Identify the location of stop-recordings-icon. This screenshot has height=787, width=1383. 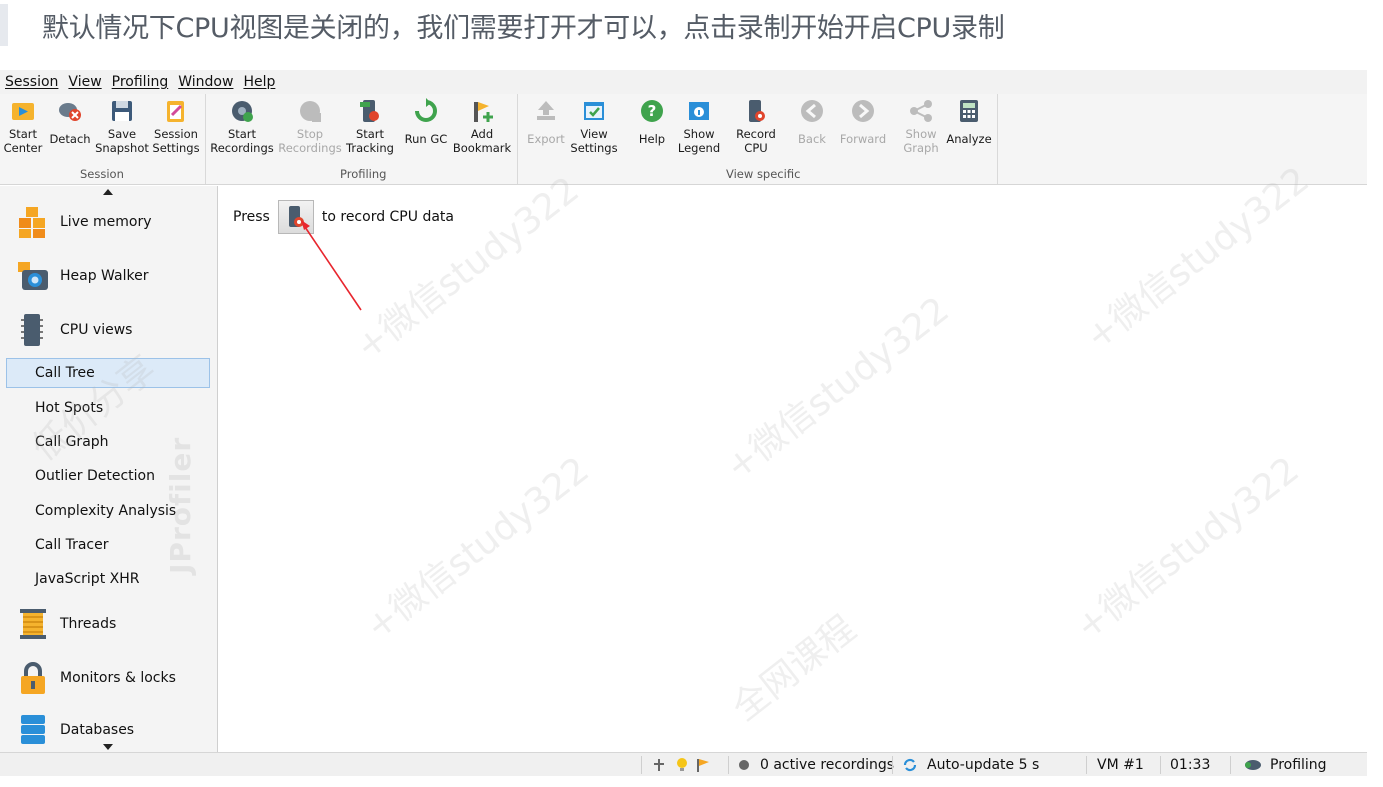
(310, 111).